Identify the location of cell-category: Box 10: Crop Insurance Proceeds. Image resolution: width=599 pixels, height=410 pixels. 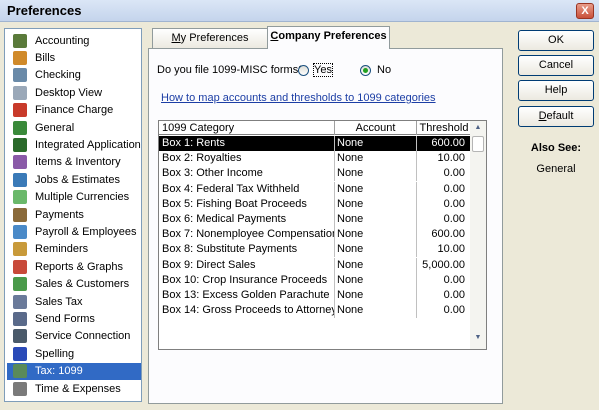
(247, 280).